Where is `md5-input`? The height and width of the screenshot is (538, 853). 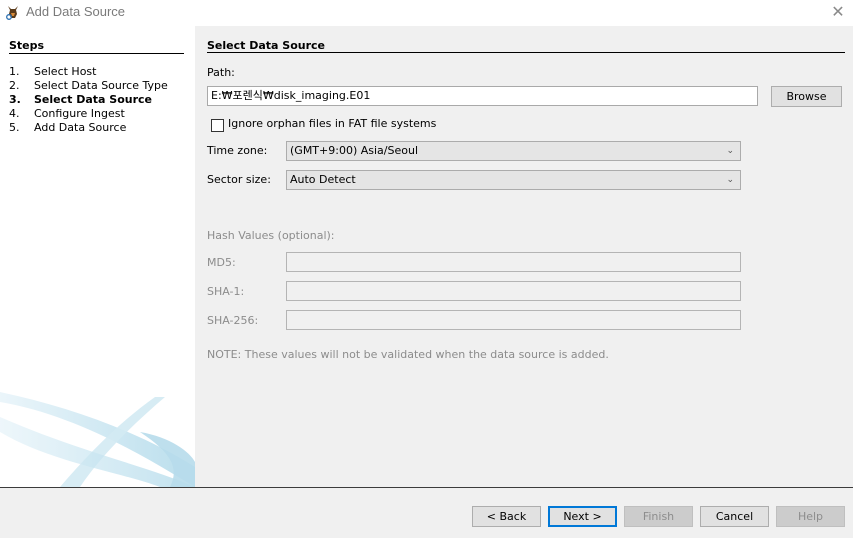
md5-input is located at coordinates (513, 262).